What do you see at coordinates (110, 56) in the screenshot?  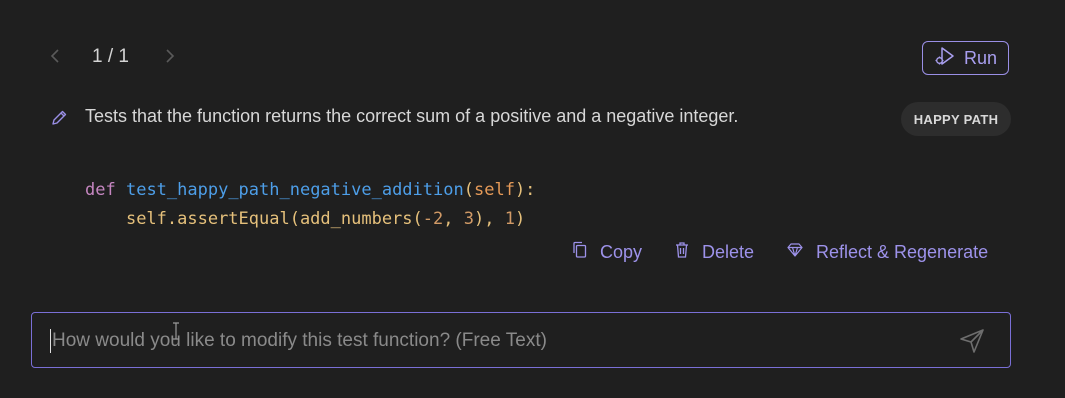 I see `pager-count: 1 / 1` at bounding box center [110, 56].